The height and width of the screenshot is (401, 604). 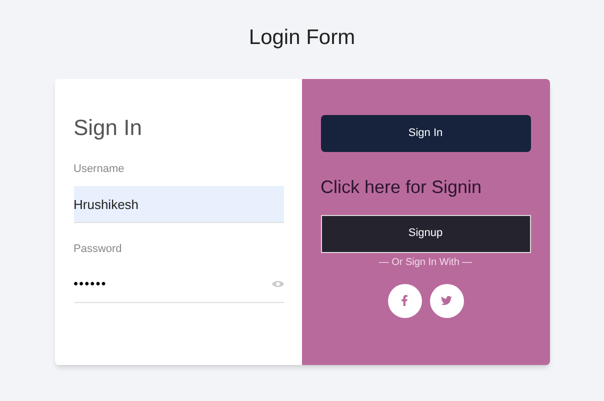 What do you see at coordinates (179, 204) in the screenshot?
I see `username-field: Hrushikesh` at bounding box center [179, 204].